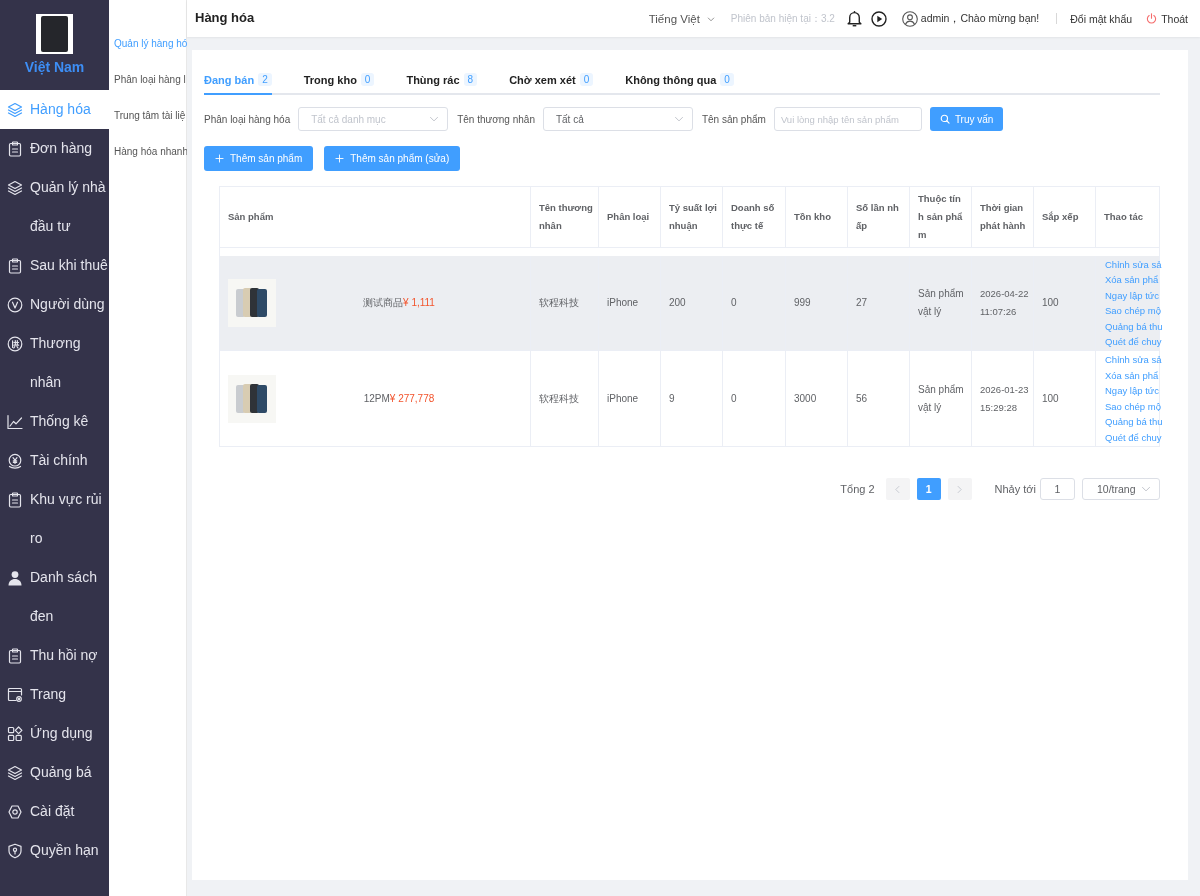 This screenshot has height=896, width=1200. What do you see at coordinates (247, 119) in the screenshot?
I see `filter-label: Phân loại hàng hóa` at bounding box center [247, 119].